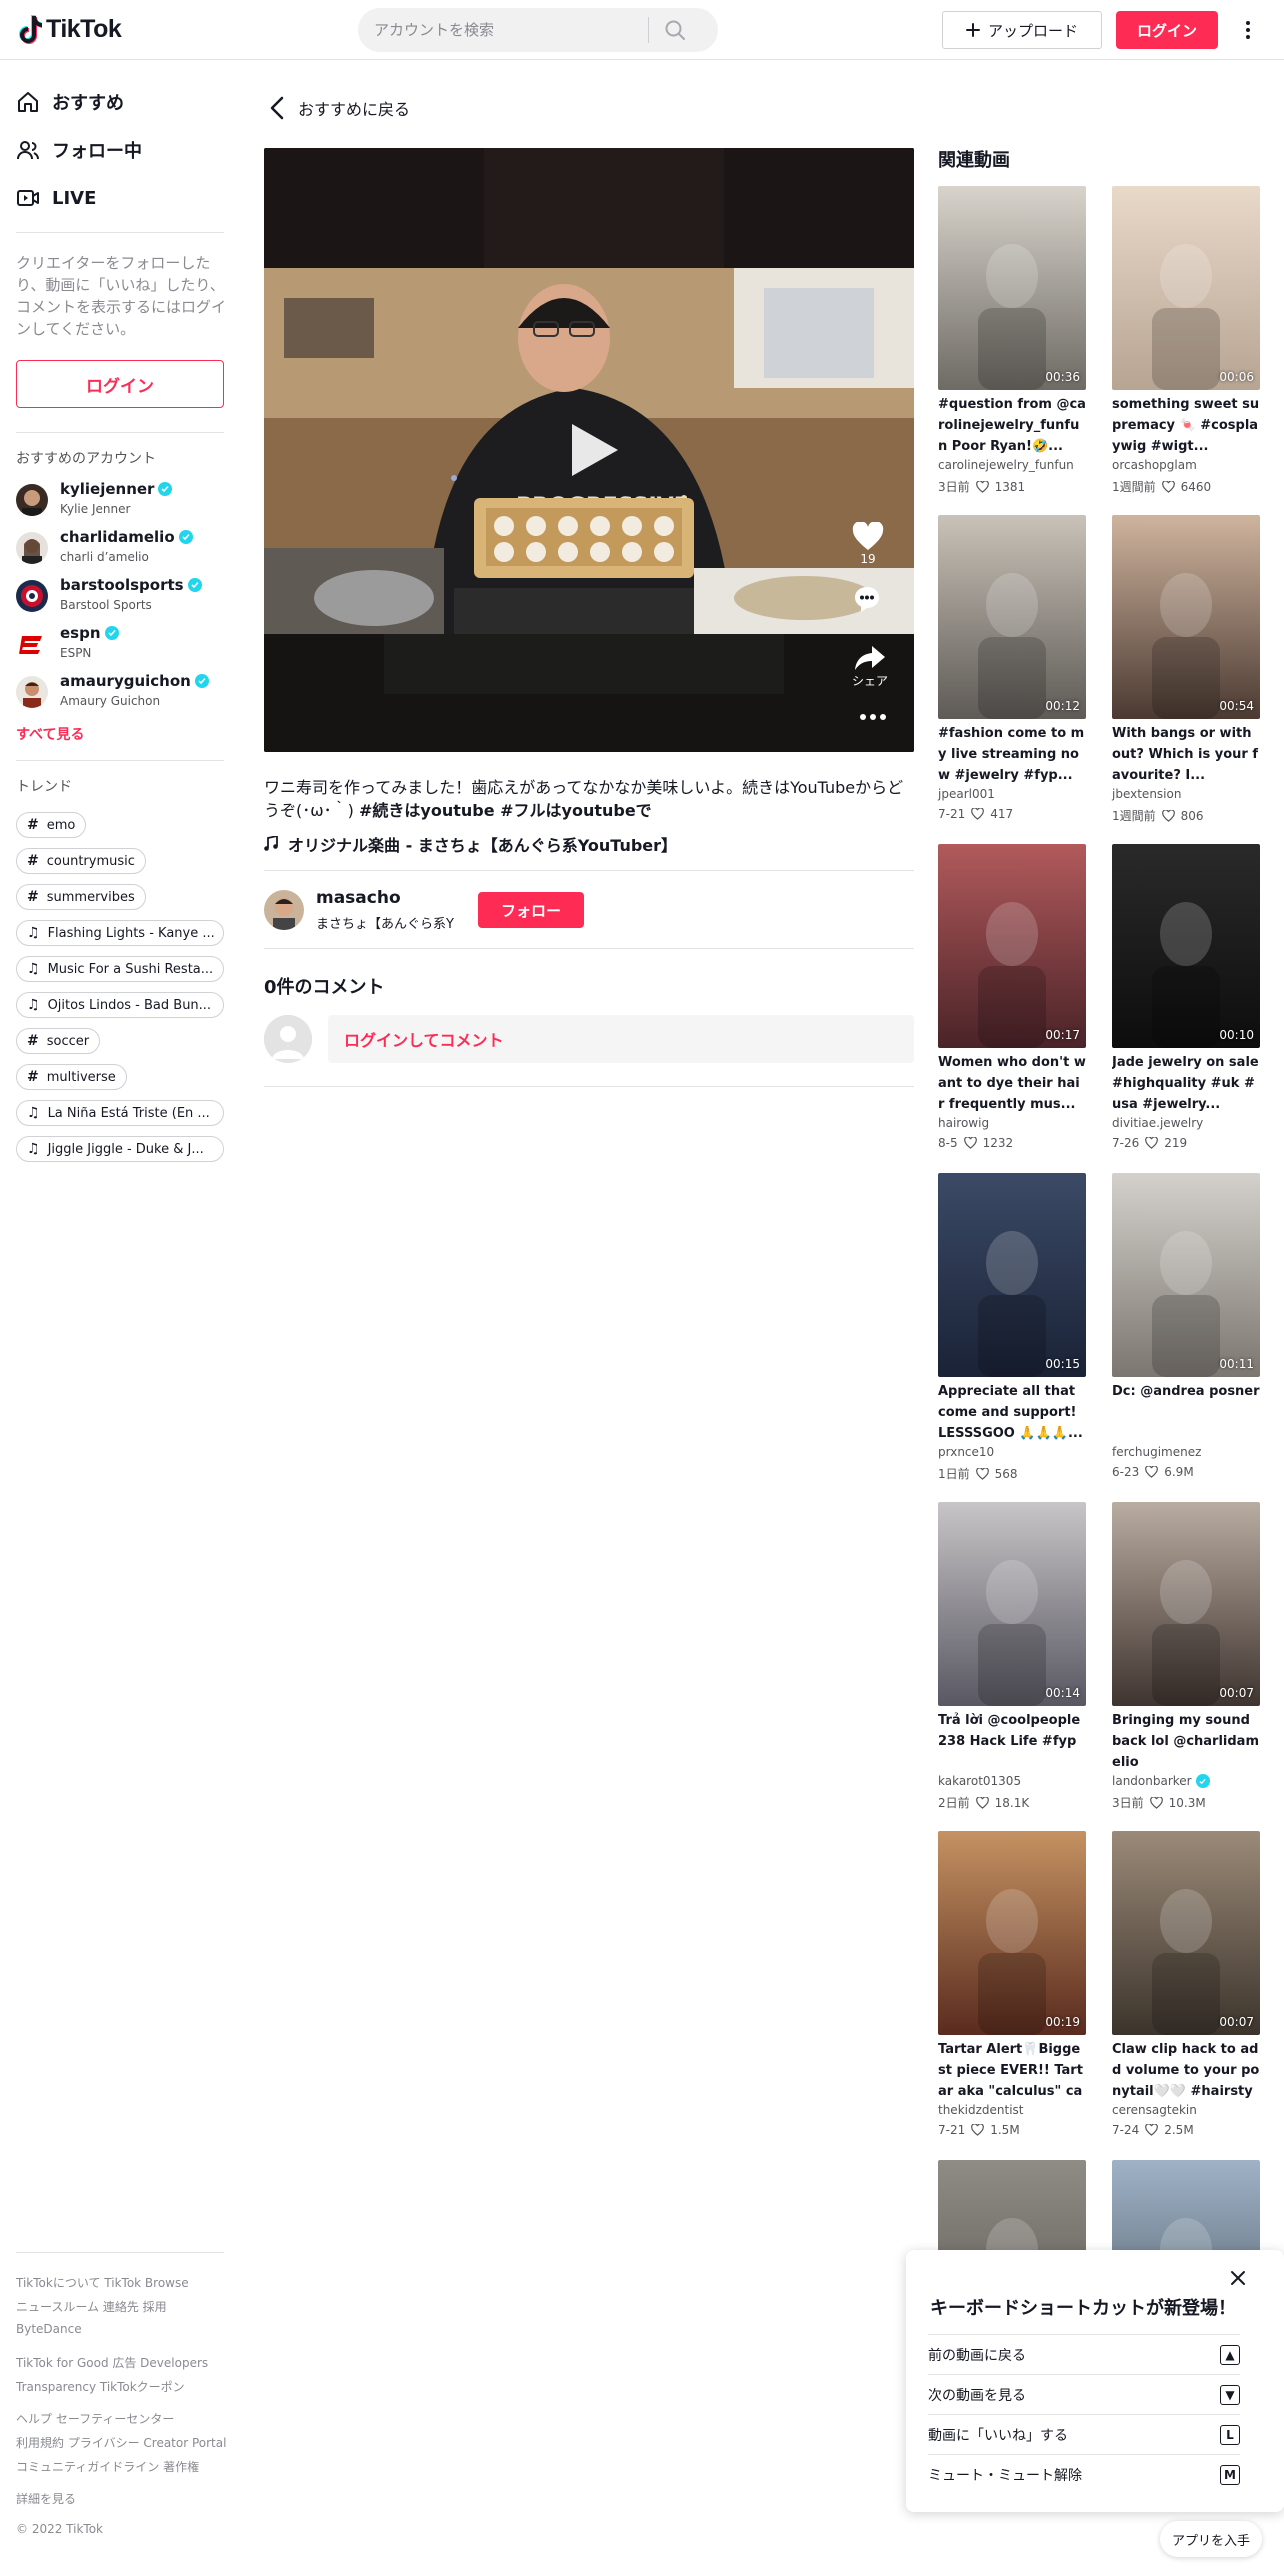 This screenshot has height=2568, width=1284. I want to click on video-age: 3日前, so click(1128, 1803).